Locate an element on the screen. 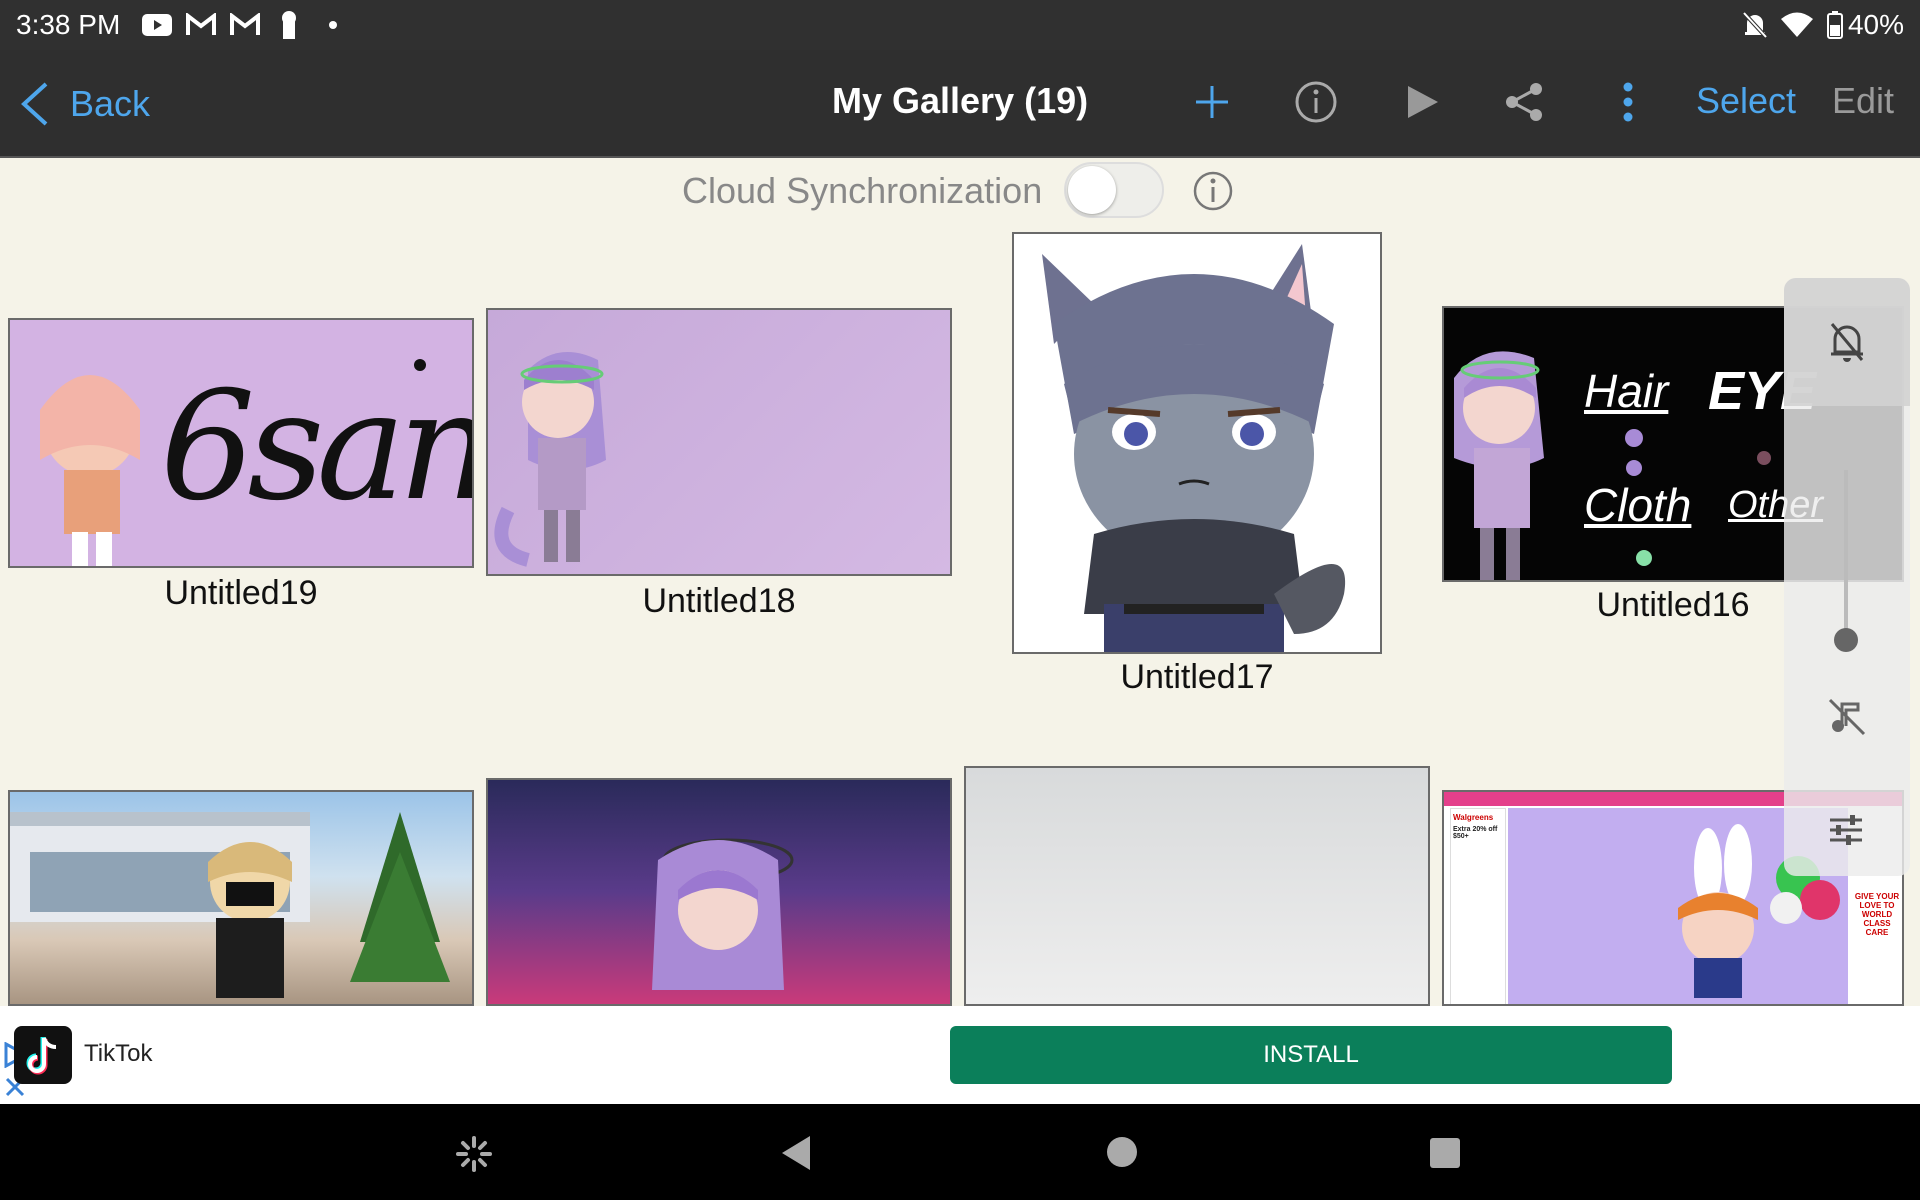 Image resolution: width=1920 pixels, height=1200 pixels. edit-button: Edit is located at coordinates (1863, 101).